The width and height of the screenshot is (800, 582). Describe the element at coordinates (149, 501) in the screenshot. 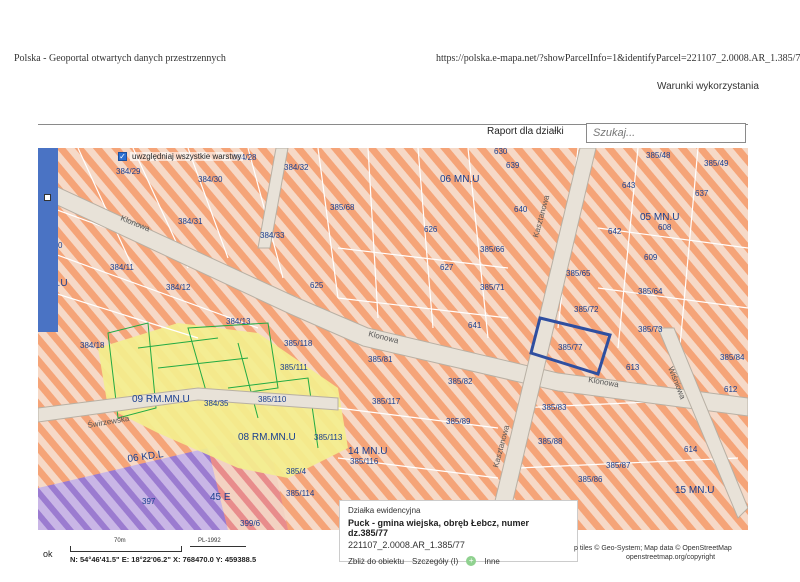

I see `parcel-label: 397` at that location.